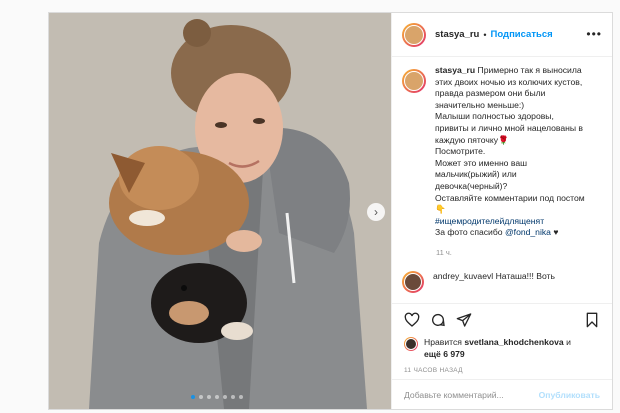  Describe the element at coordinates (376, 212) in the screenshot. I see `carousel-next-button: ›` at that location.